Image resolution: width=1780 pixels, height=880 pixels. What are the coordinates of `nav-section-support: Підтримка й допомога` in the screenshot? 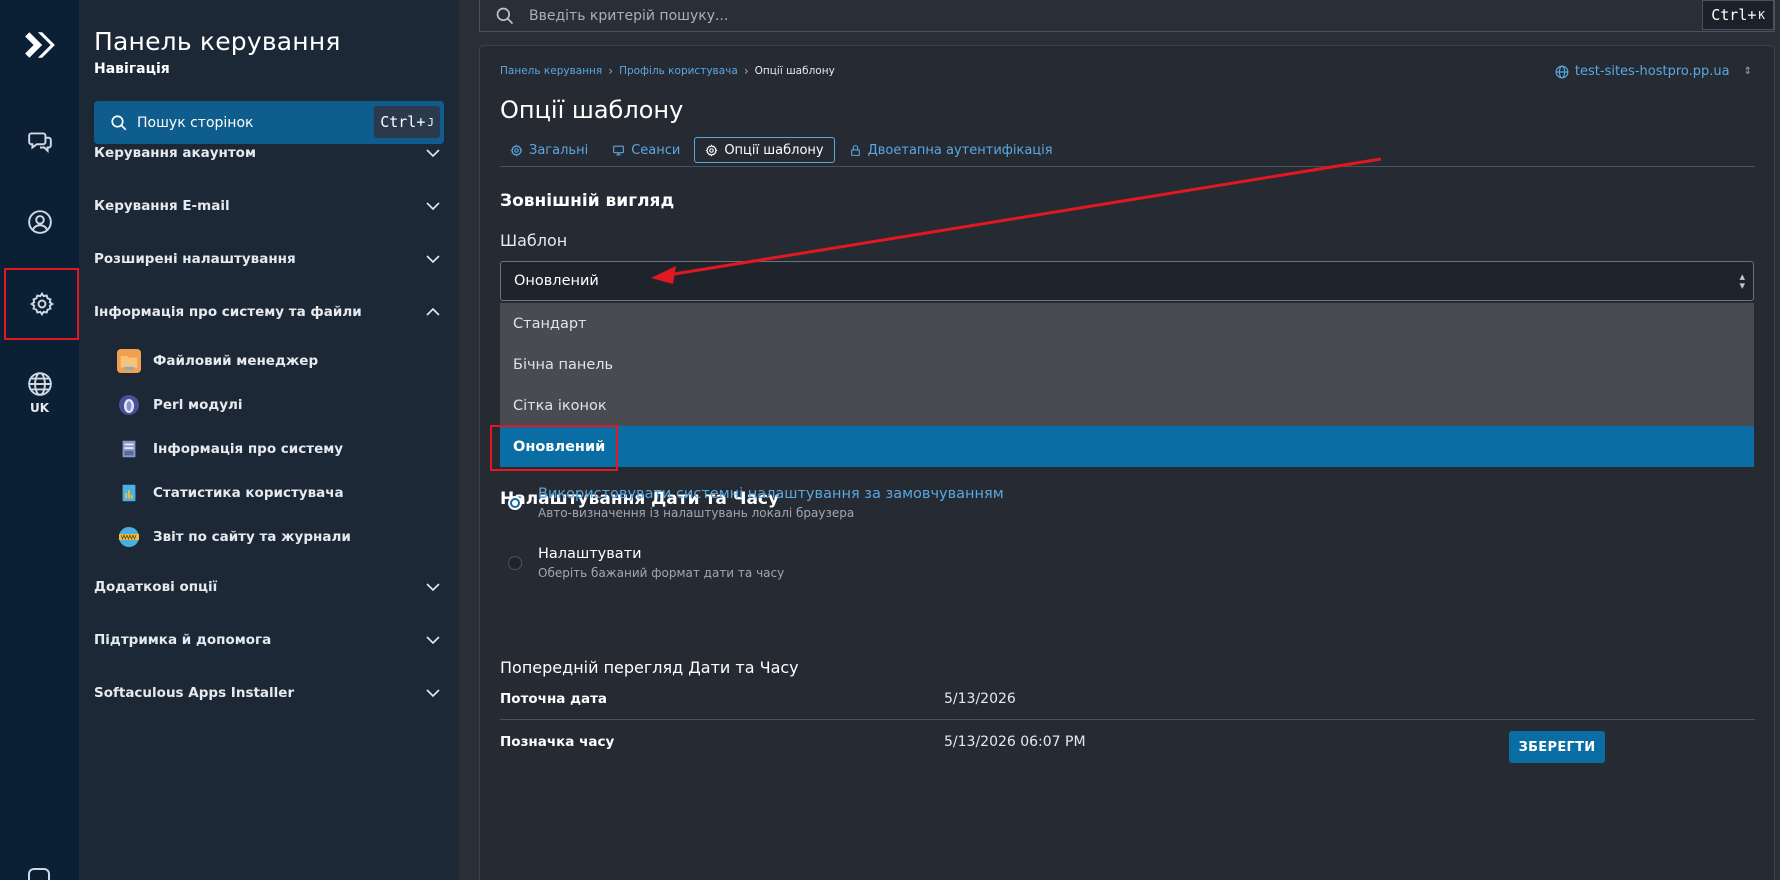 It's located at (269, 640).